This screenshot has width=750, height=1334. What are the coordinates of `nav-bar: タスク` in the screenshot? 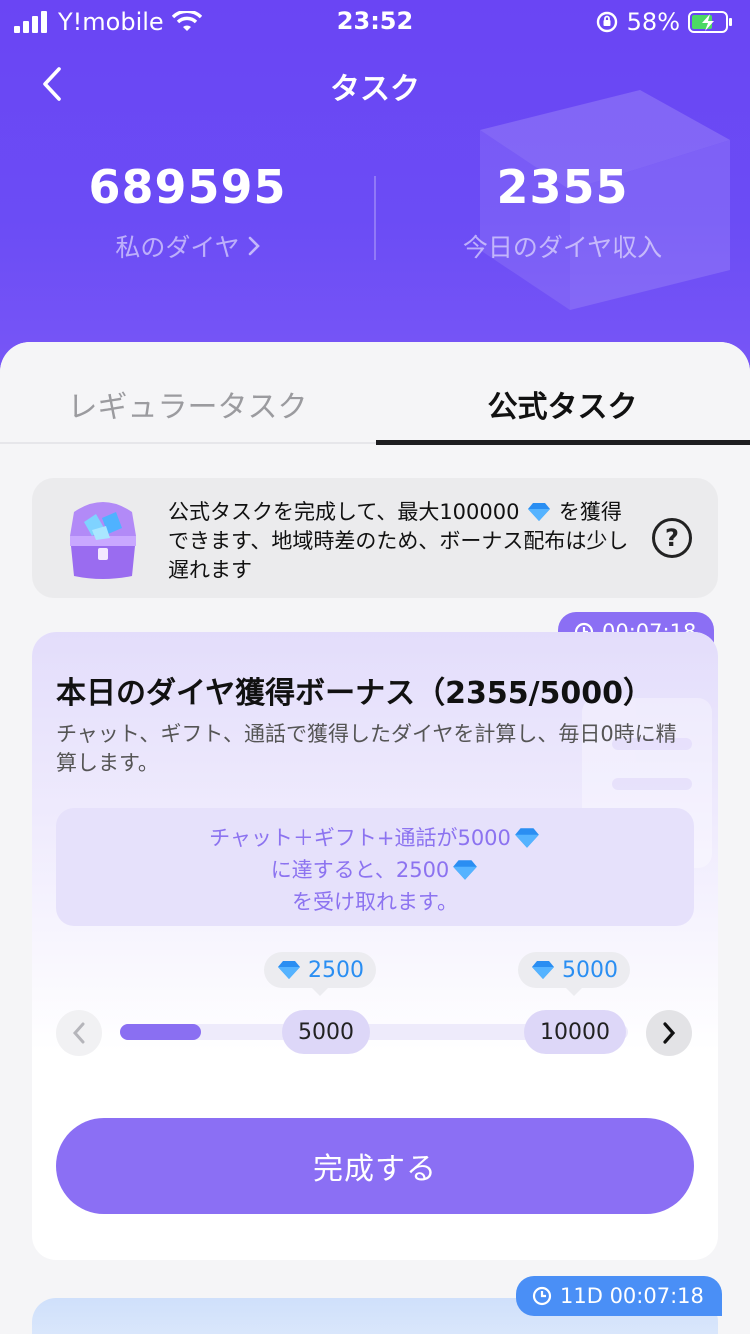 It's located at (375, 84).